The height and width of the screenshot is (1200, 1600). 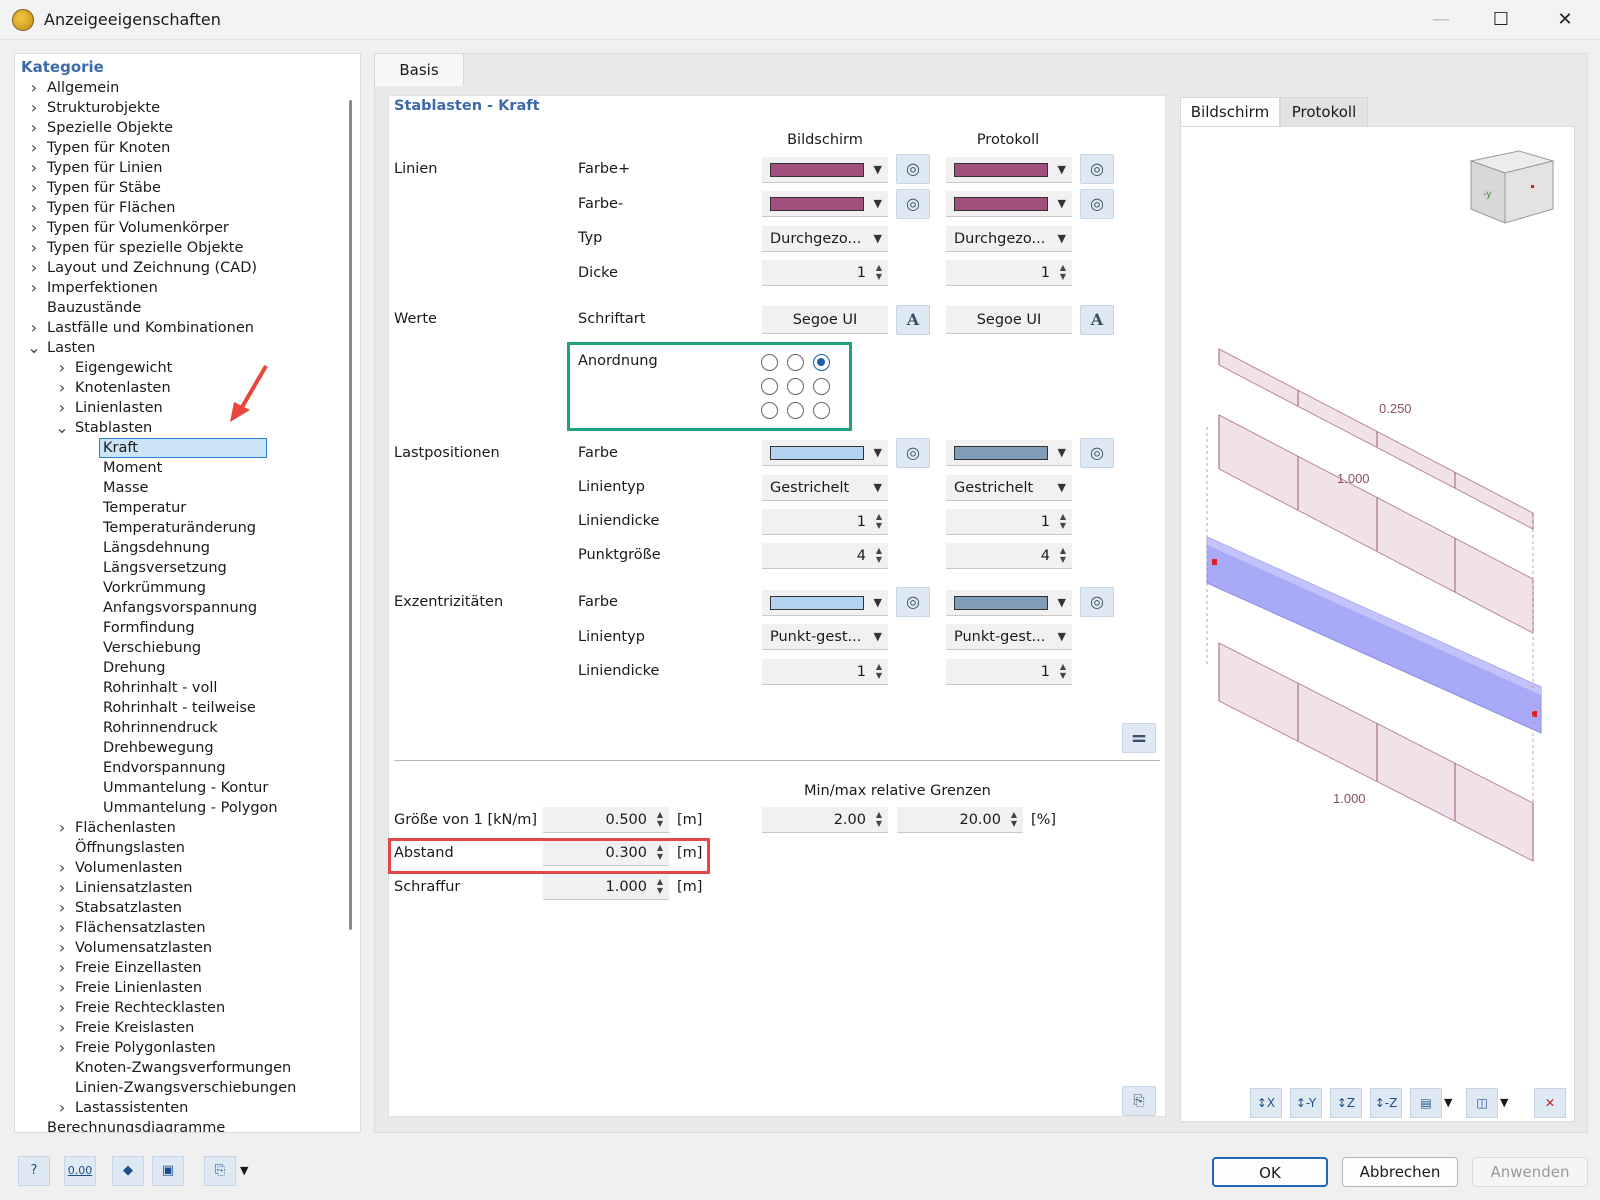 I want to click on copy-settings-icon: ⎘, so click(x=1139, y=1101).